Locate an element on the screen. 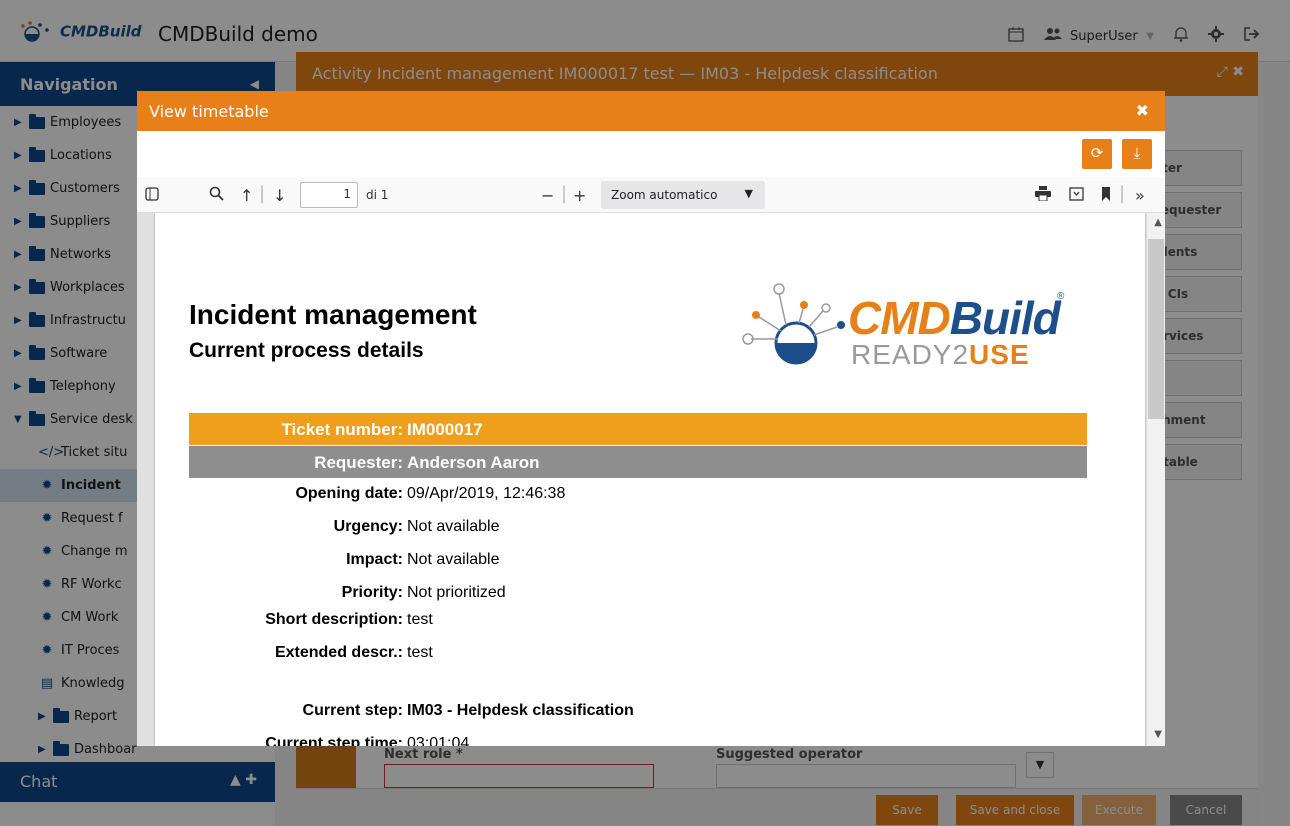 This screenshot has width=1290, height=826. field-value: 09/Apr/2019, 12:46:38 is located at coordinates (486, 493).